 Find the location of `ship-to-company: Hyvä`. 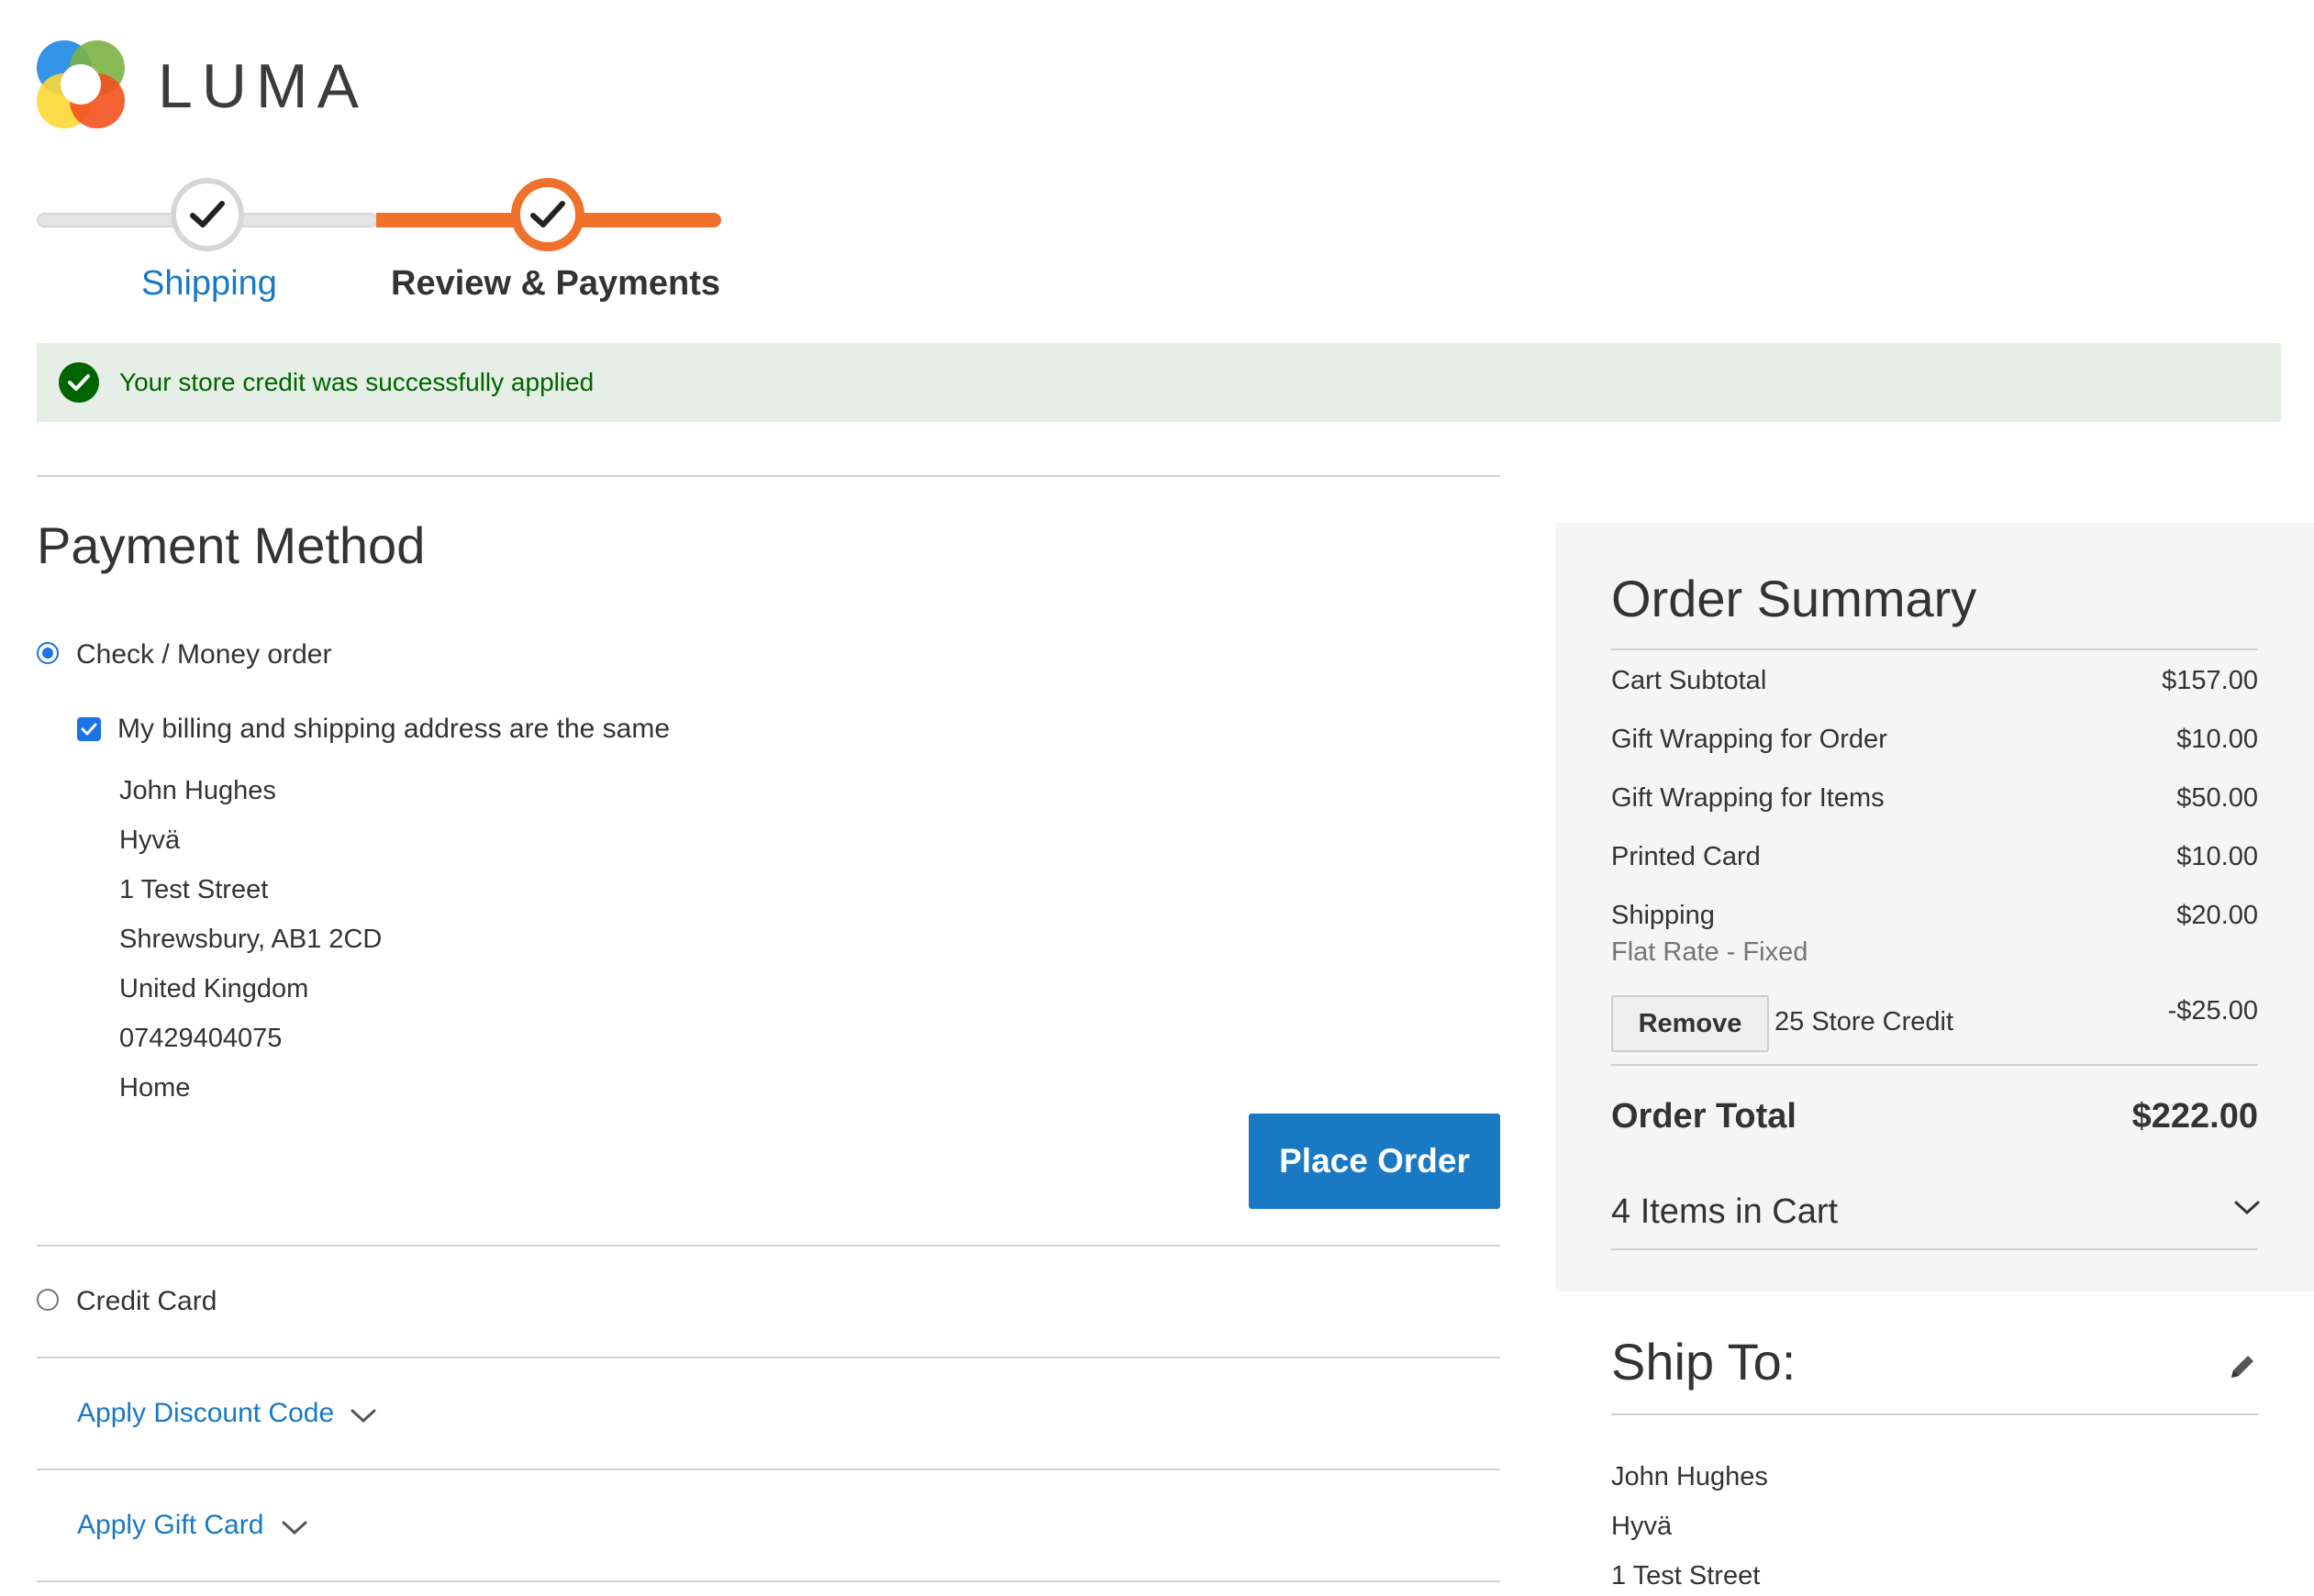

ship-to-company: Hyvä is located at coordinates (1642, 1526).